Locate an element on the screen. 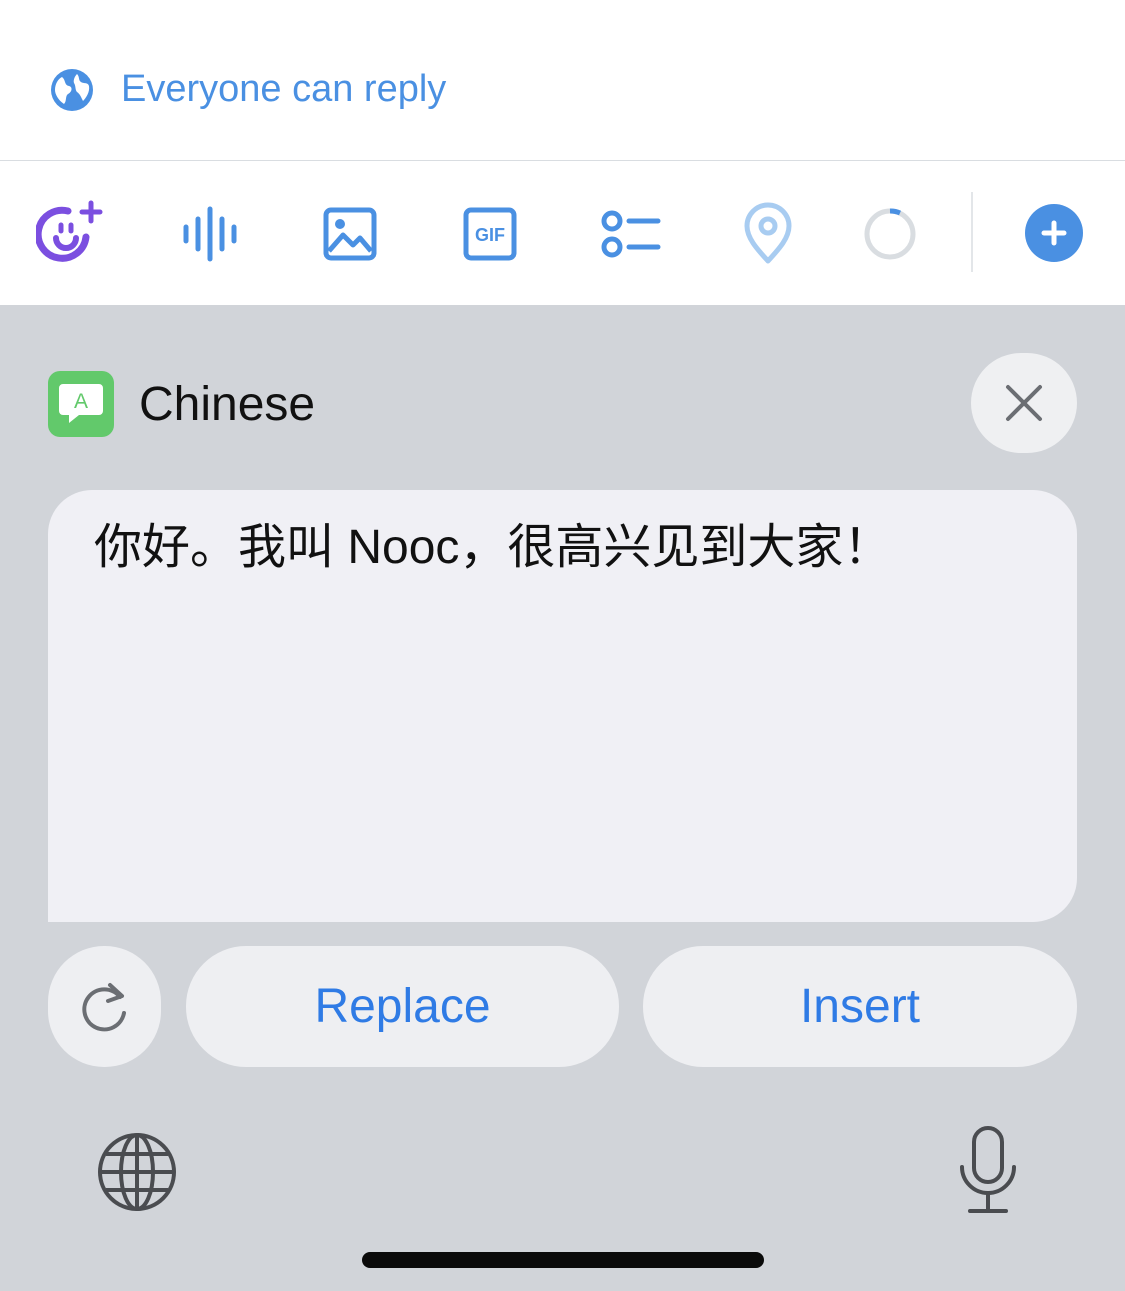  close-icon is located at coordinates (1024, 403).